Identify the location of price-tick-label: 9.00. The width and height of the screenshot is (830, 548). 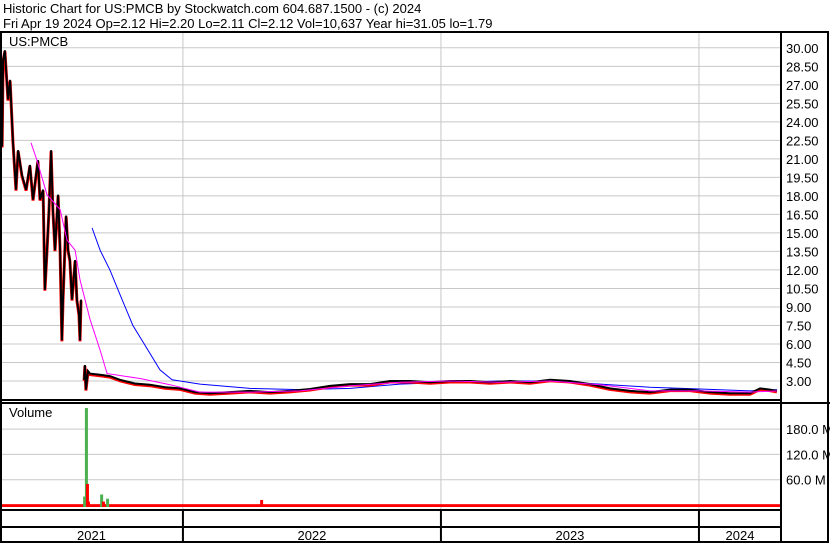
(798, 307).